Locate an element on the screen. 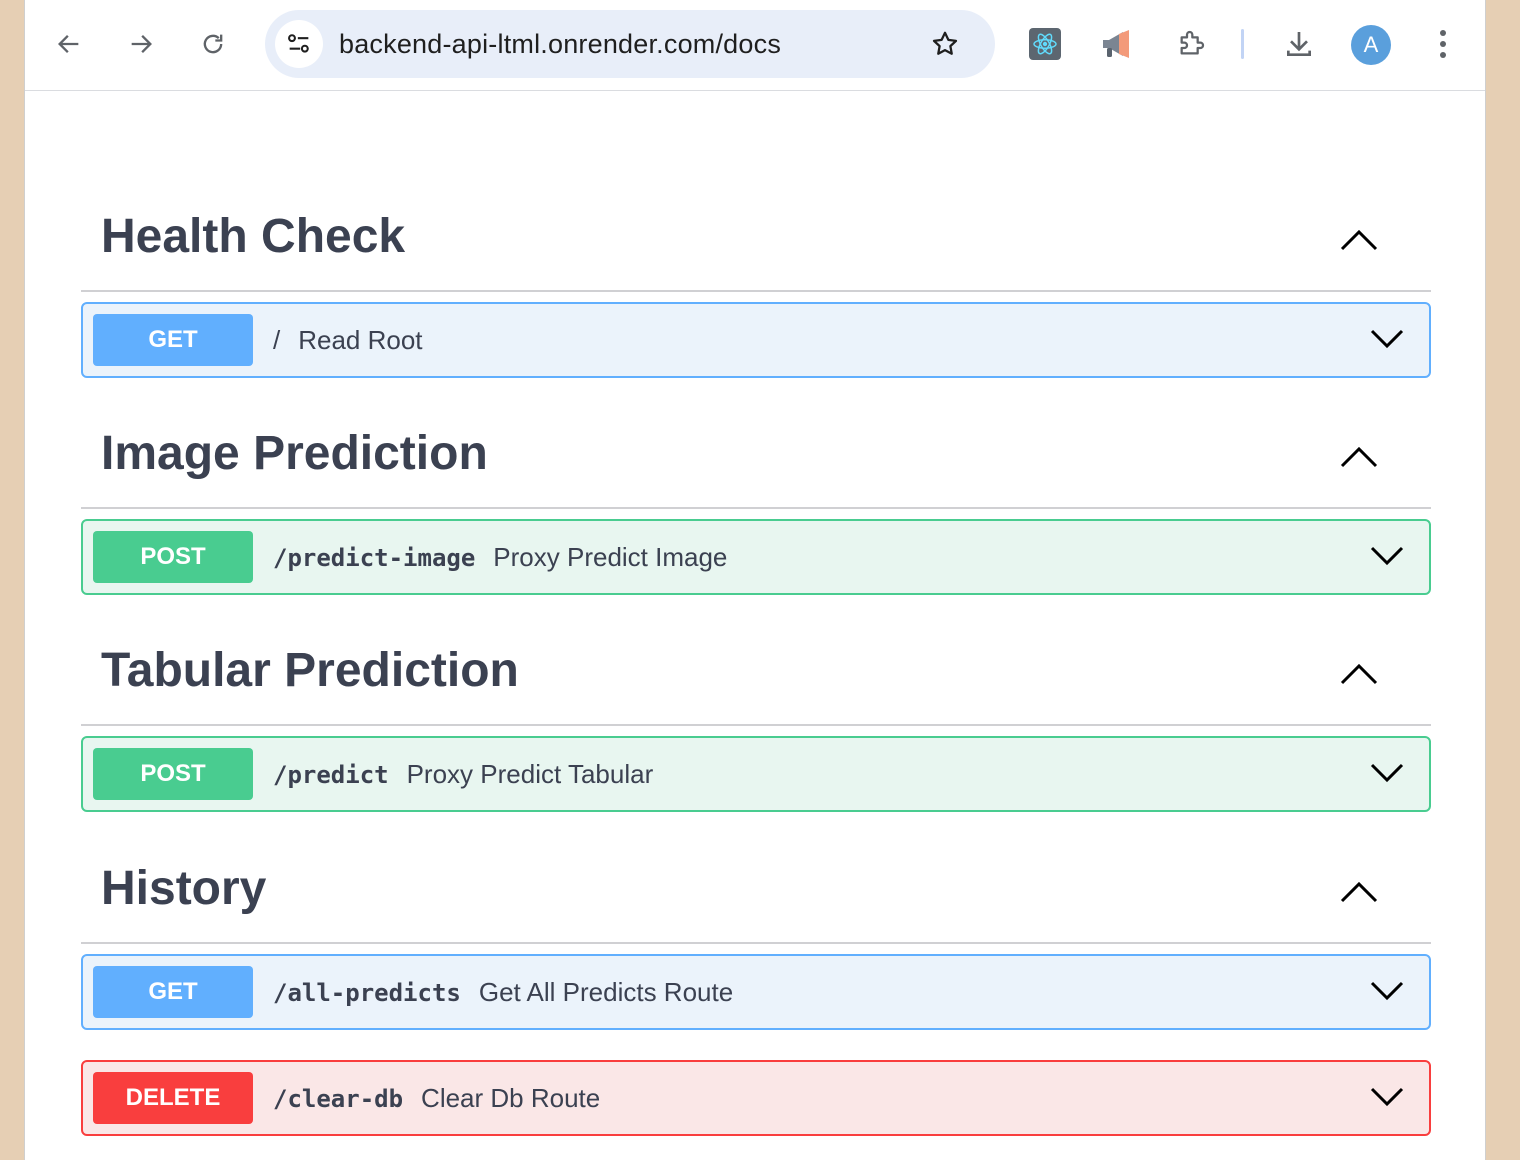 The height and width of the screenshot is (1160, 1520). bookmark-star-icon is located at coordinates (945, 44).